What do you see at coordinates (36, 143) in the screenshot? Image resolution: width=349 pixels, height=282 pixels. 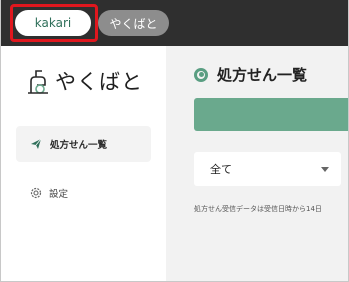 I see `paper-plane-icon` at bounding box center [36, 143].